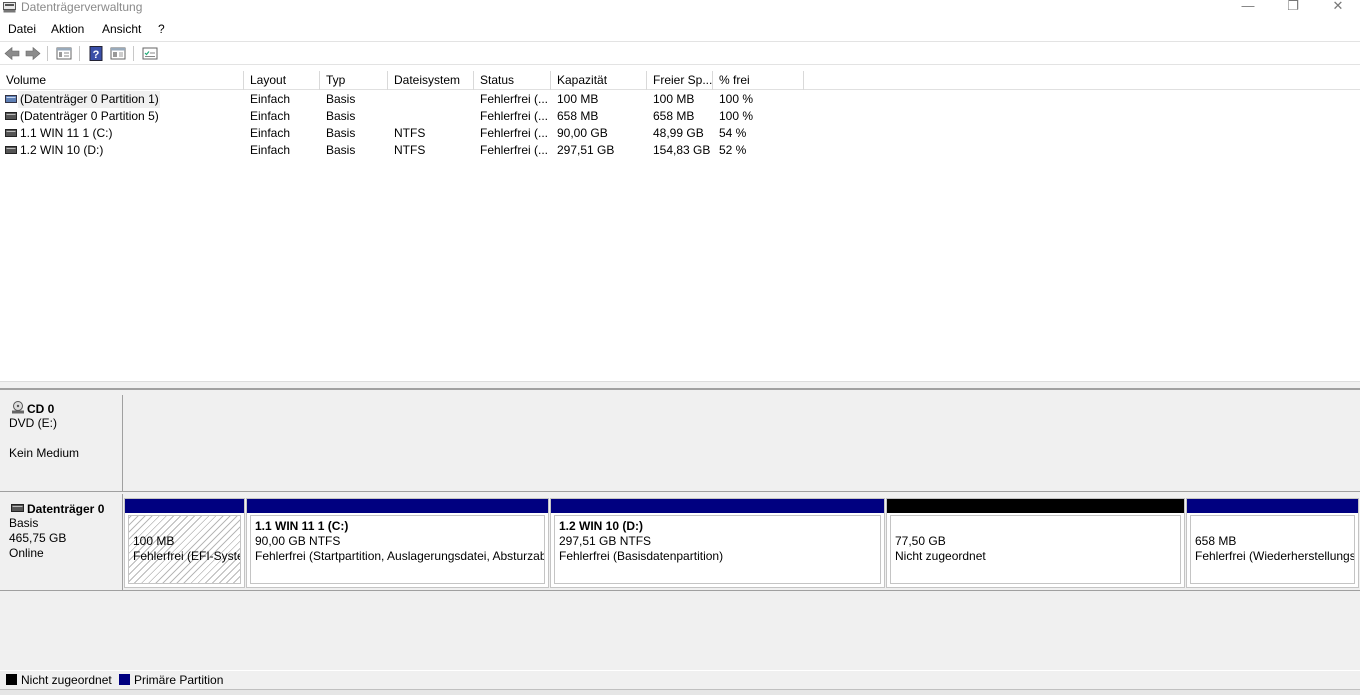  I want to click on partition-name: 1.2 WIN 10 (D:), so click(601, 526).